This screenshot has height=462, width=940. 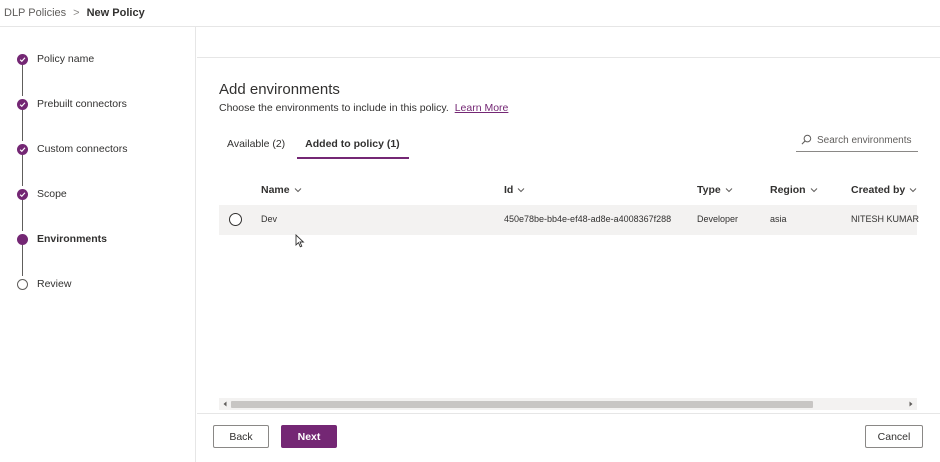 I want to click on column-header-label: Id, so click(x=509, y=190).